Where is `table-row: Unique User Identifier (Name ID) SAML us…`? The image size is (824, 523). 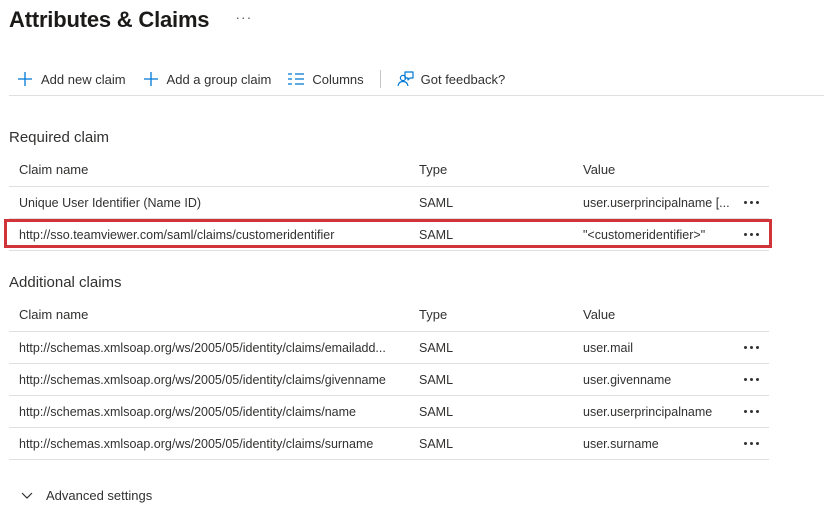
table-row: Unique User Identifier (Name ID) SAML us… is located at coordinates (389, 203).